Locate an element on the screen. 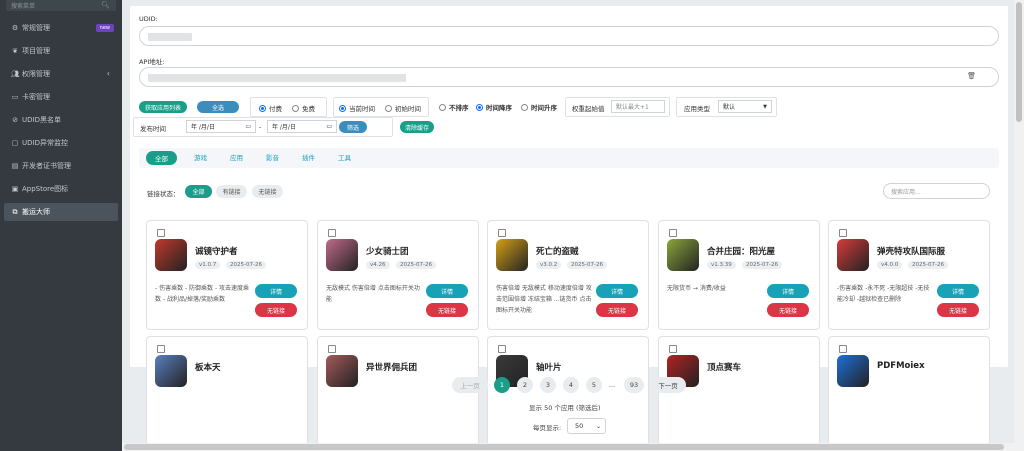  page-2-button: 2 is located at coordinates (525, 385).